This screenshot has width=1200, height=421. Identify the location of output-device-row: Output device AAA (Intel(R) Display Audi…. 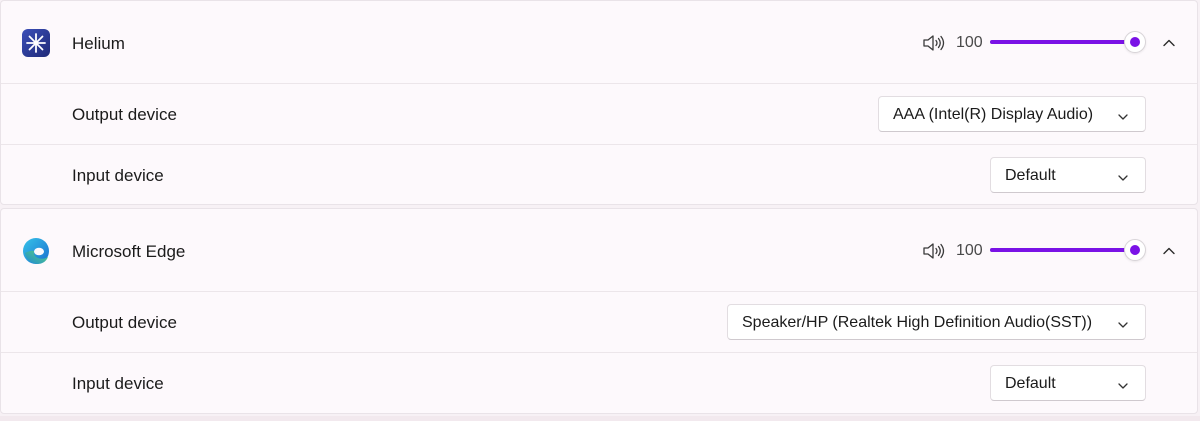
(599, 113).